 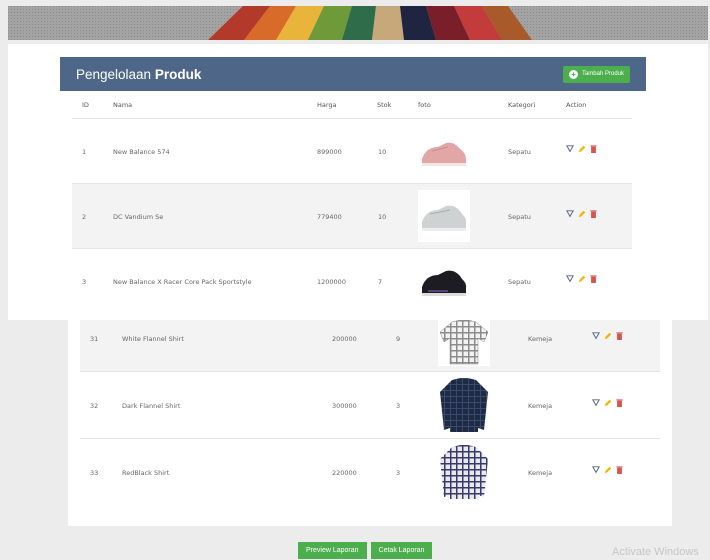 What do you see at coordinates (84, 152) in the screenshot?
I see `row-id: 1` at bounding box center [84, 152].